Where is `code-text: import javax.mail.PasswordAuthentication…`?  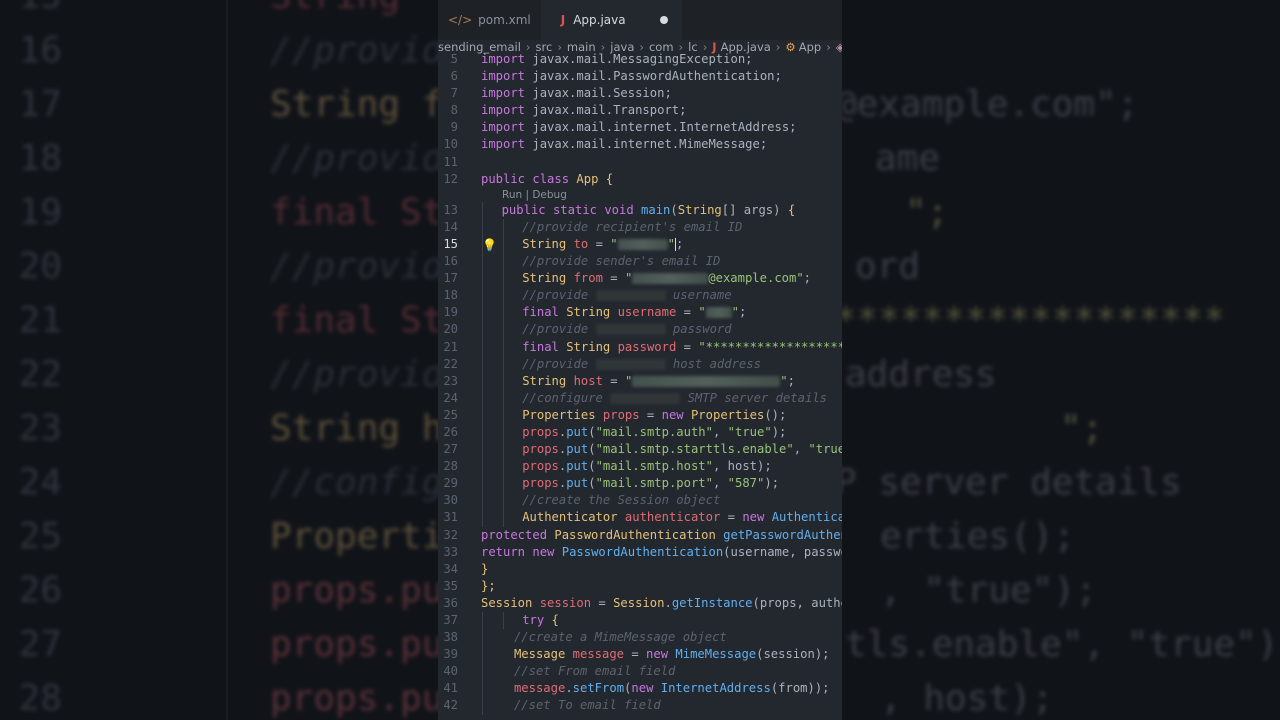
code-text: import javax.mail.PasswordAuthentication… is located at coordinates (631, 76).